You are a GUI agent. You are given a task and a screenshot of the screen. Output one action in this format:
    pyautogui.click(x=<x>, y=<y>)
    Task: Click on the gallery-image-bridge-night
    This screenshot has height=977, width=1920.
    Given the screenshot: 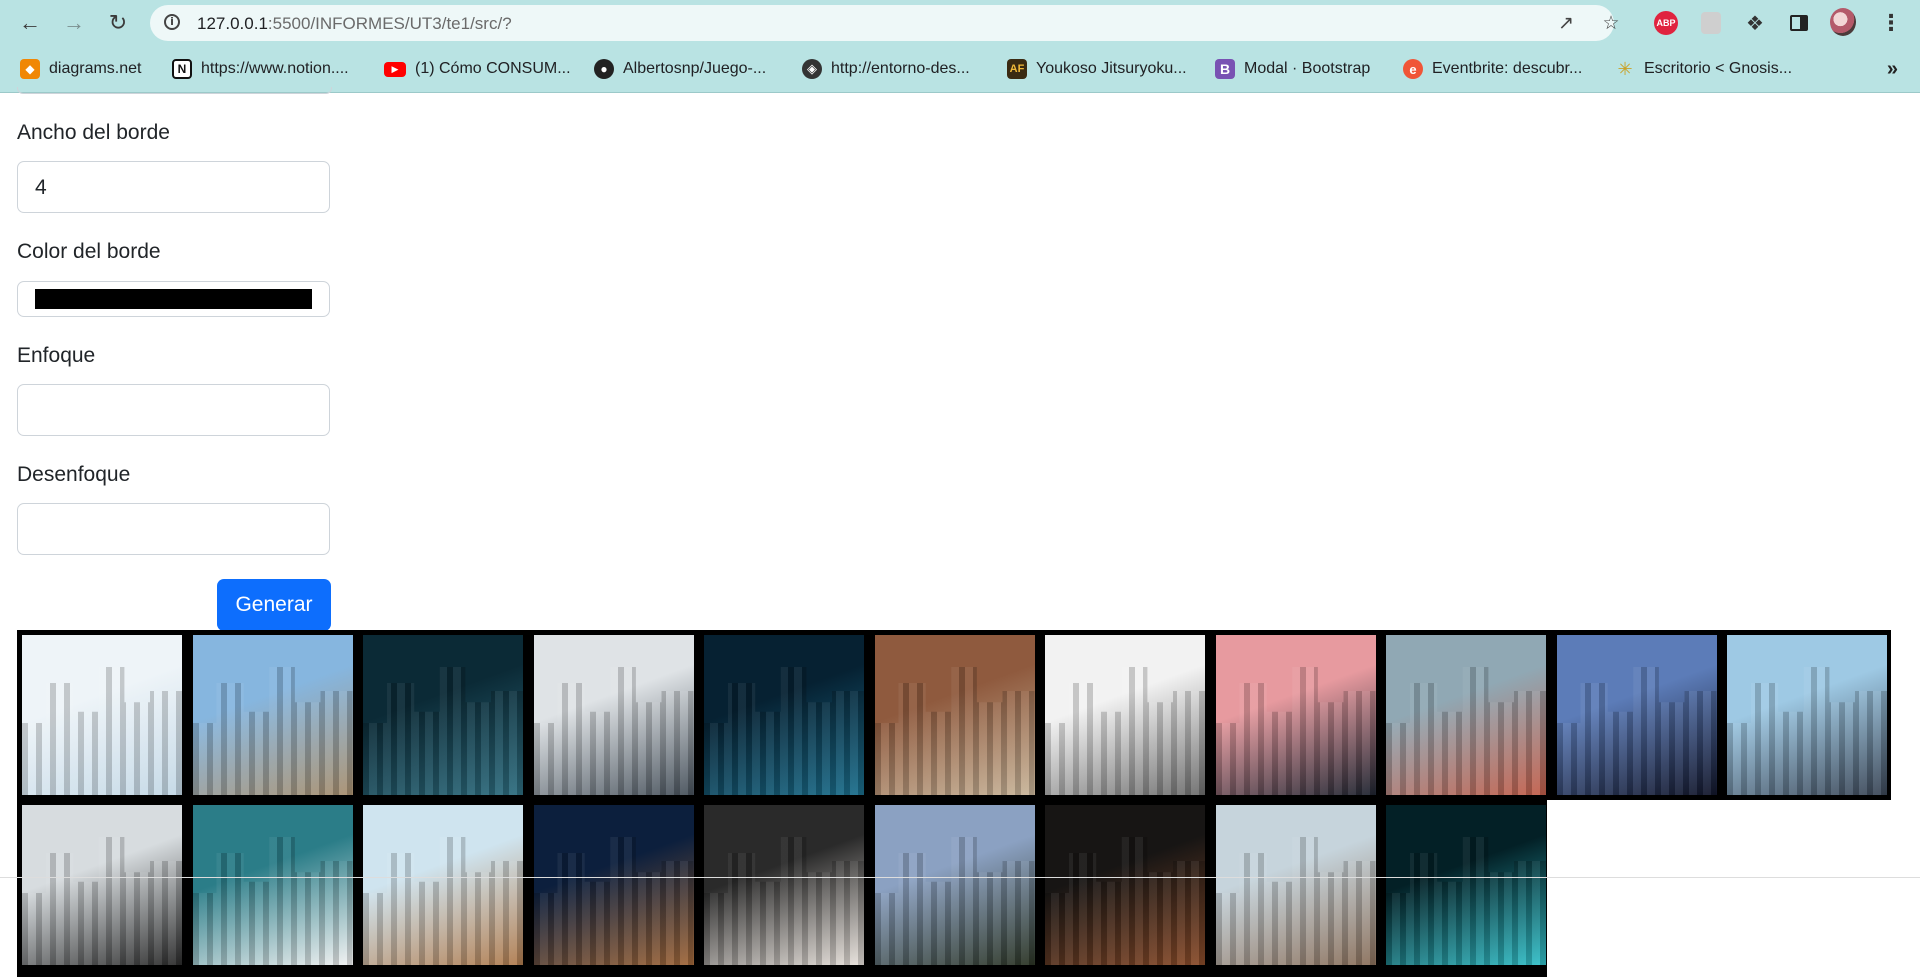 What is the action you would take?
    pyautogui.click(x=443, y=715)
    